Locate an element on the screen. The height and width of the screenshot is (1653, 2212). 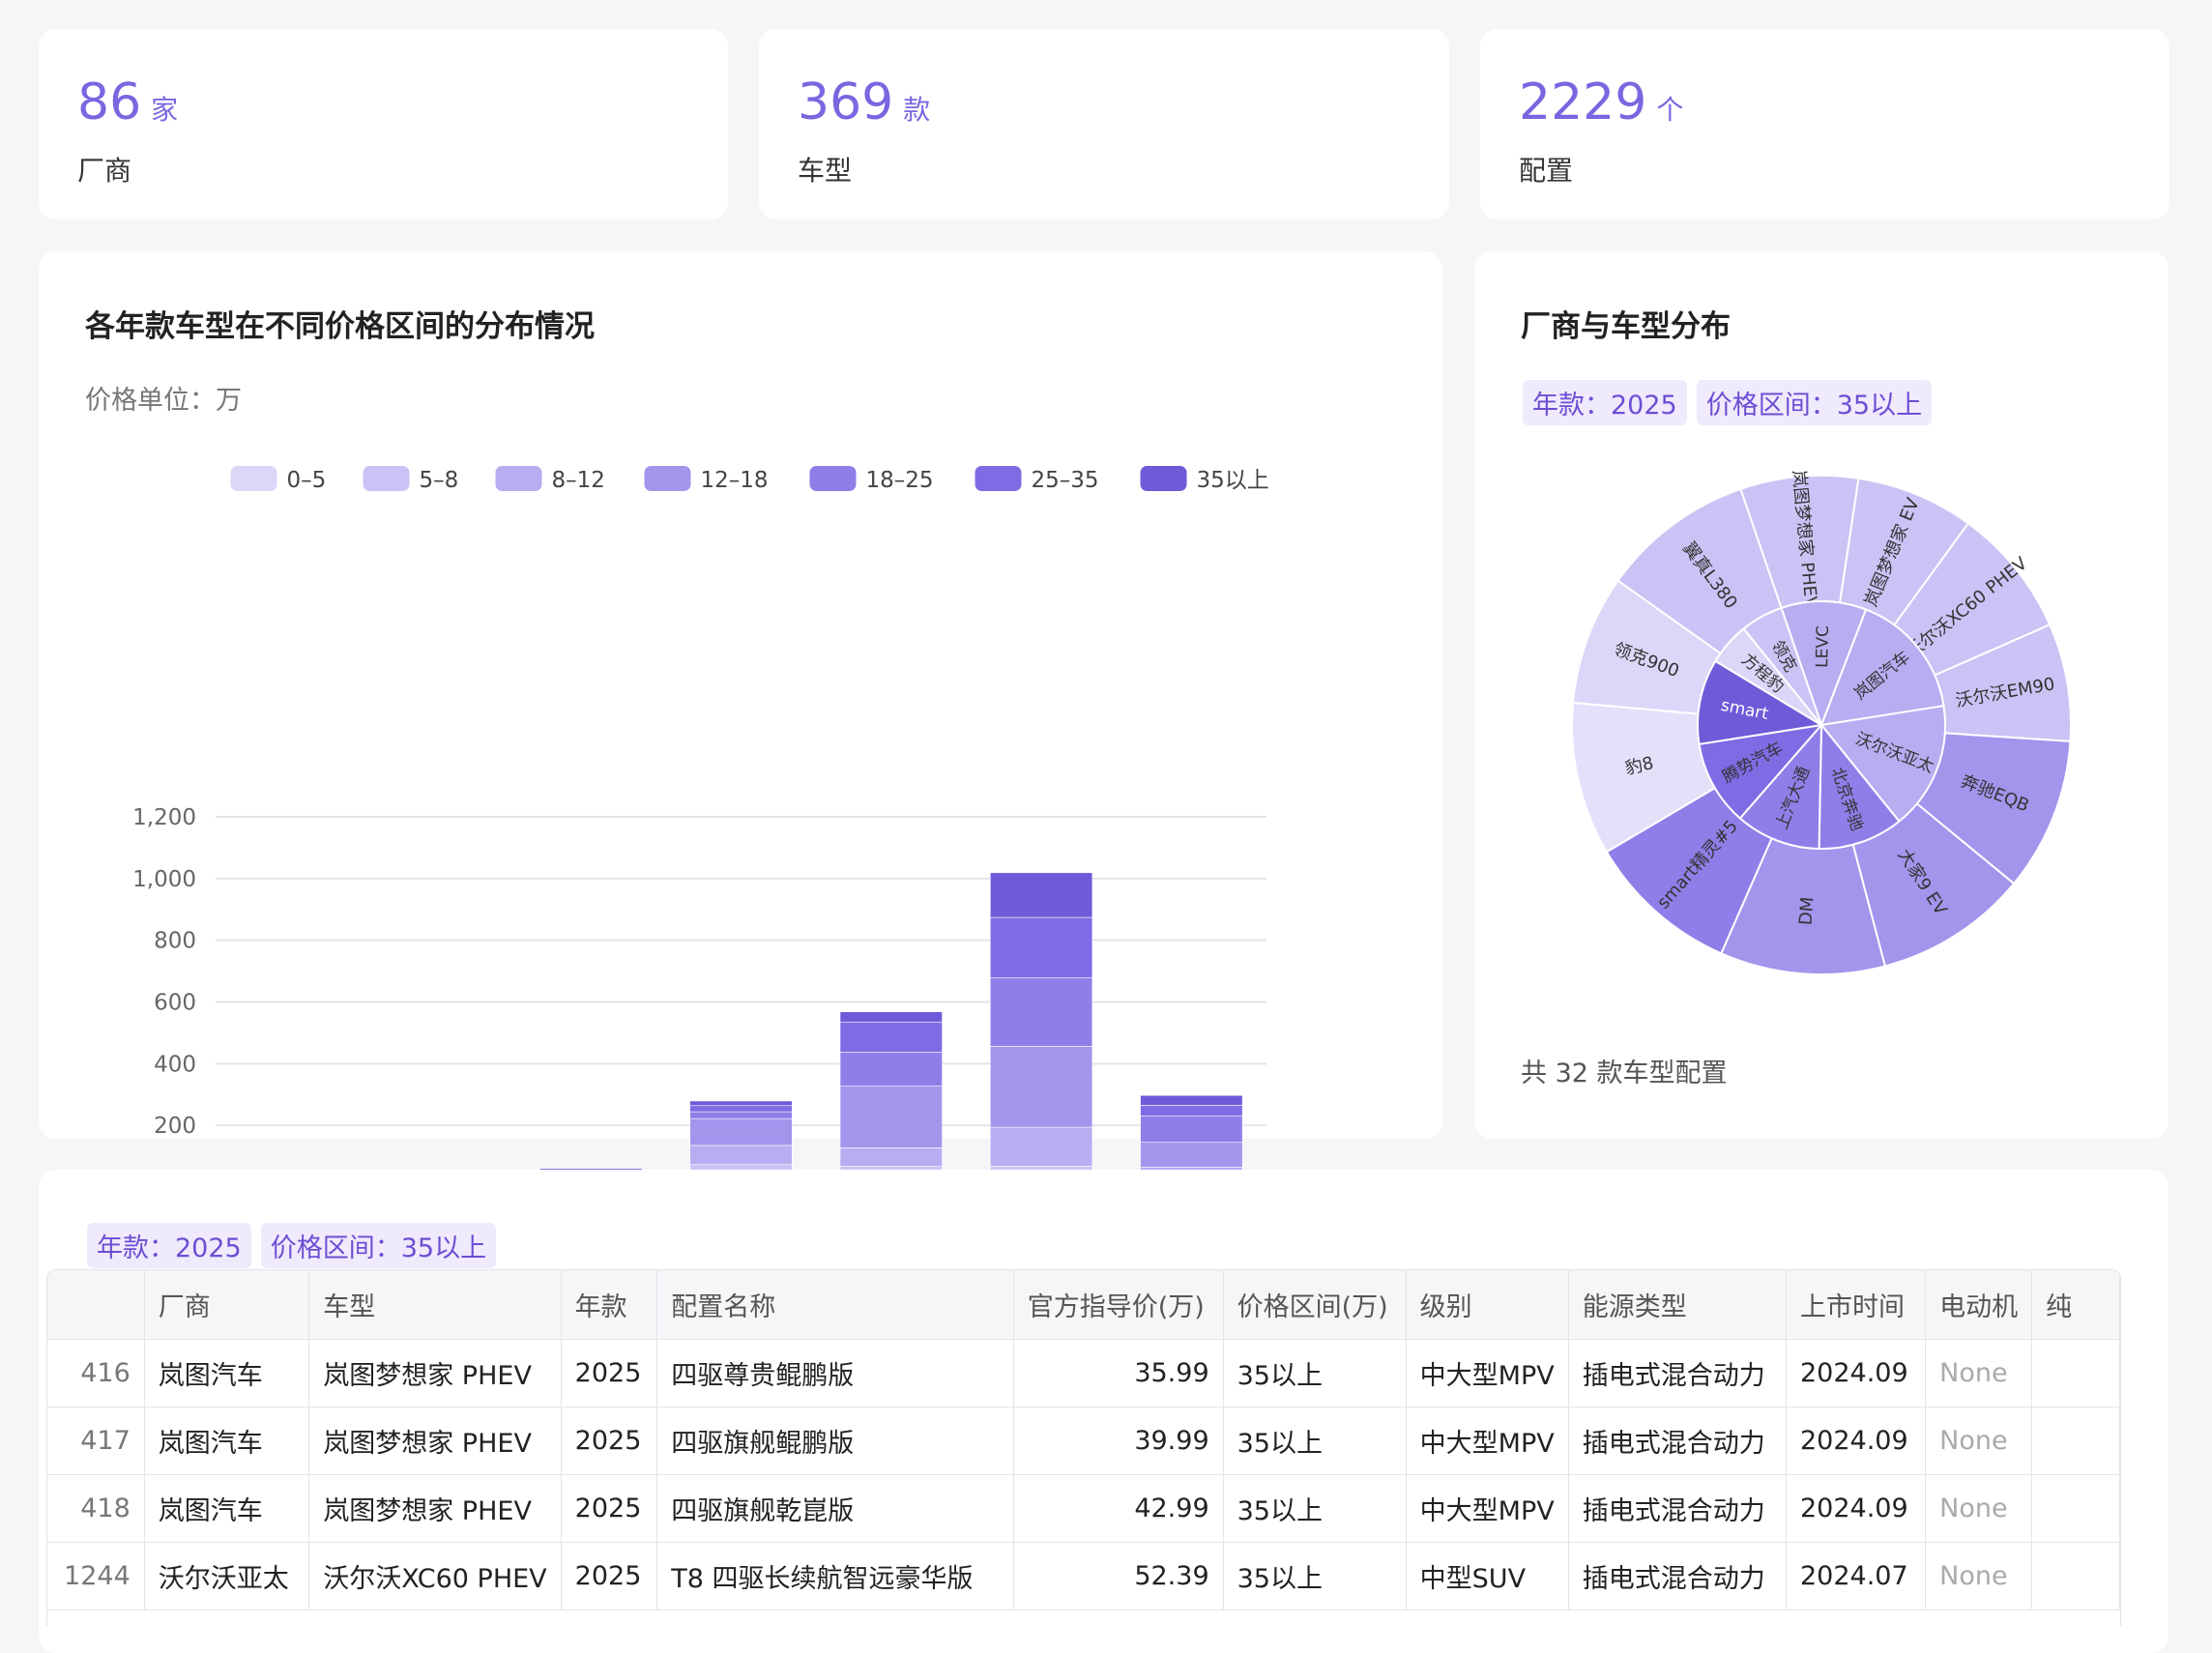
legend-label: 25–35 is located at coordinates (1065, 480).